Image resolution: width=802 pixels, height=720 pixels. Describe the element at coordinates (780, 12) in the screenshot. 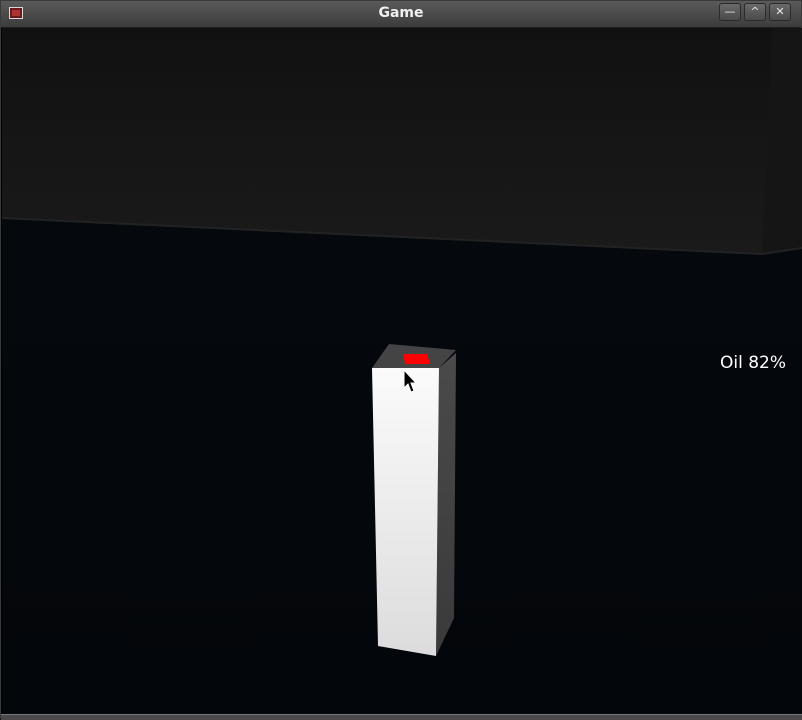

I see `close-button: ✕` at that location.